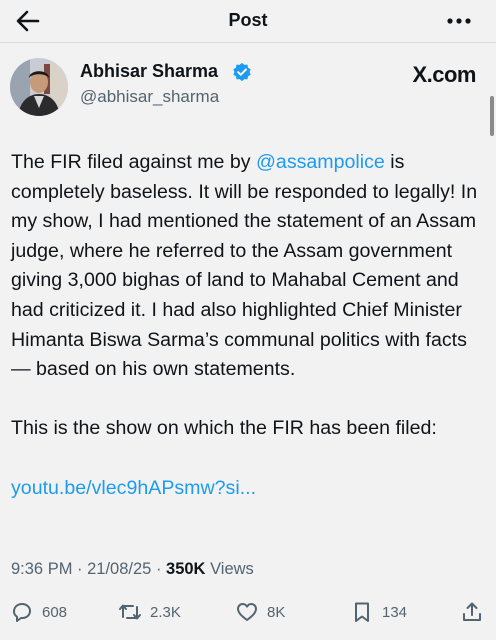 The width and height of the screenshot is (496, 640). I want to click on author-name: Abhisar Sharma, so click(149, 71).